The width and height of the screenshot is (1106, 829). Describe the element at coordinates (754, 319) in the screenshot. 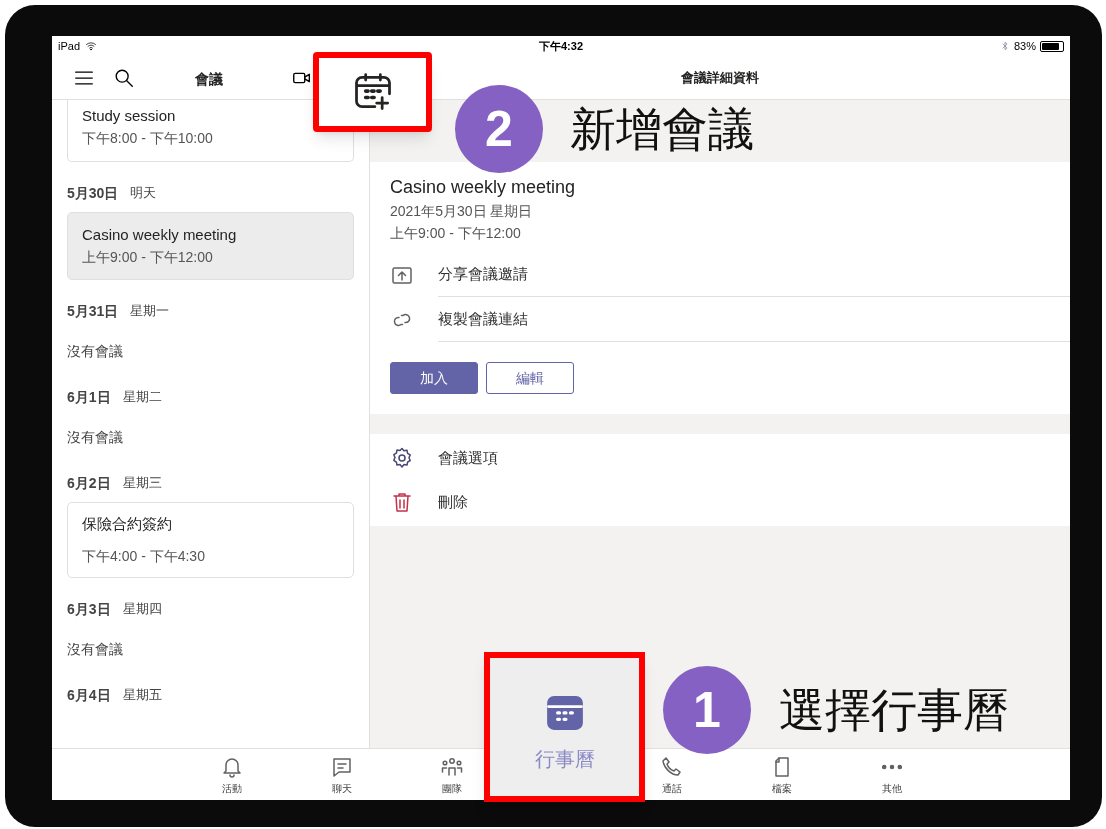

I see `action-link: 複製會議連結` at that location.